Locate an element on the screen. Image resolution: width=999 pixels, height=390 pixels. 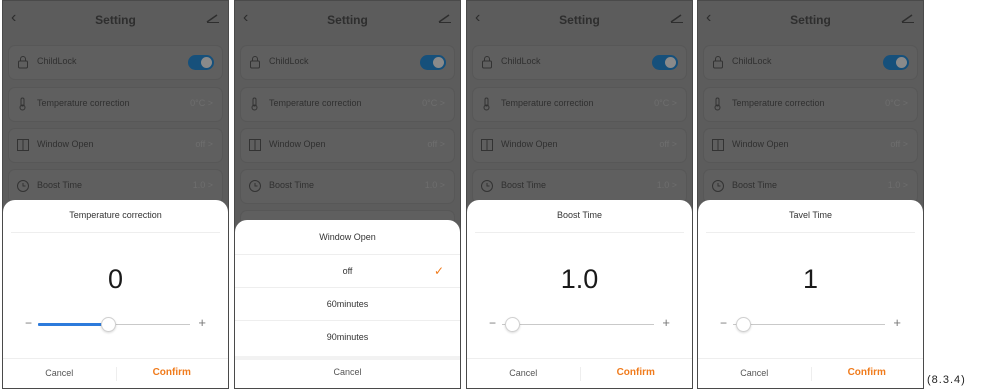
boost-time-sheet: Boost Time 1.0 − + Cancel Confirm is located at coordinates (579, 294).